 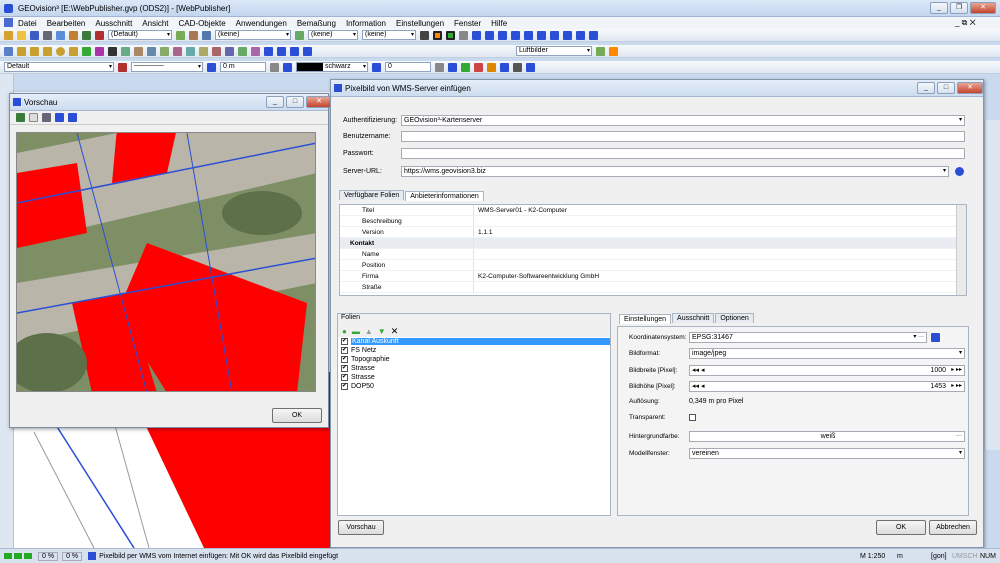 What do you see at coordinates (202, 23) in the screenshot?
I see `menu-cad-objekte: CAD-Objekte` at bounding box center [202, 23].